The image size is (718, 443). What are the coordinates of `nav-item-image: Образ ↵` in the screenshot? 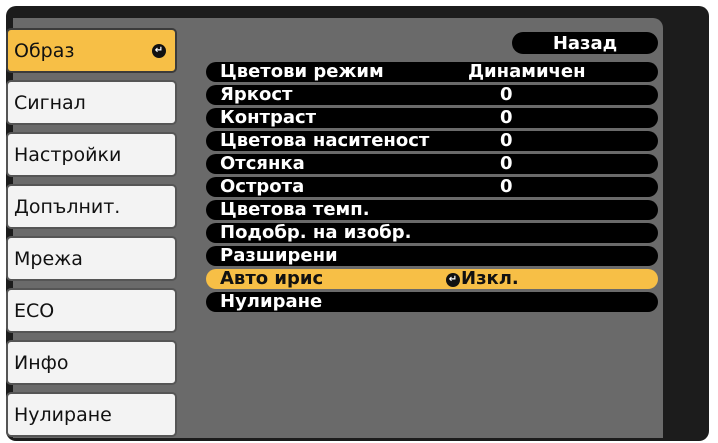 It's located at (91, 50).